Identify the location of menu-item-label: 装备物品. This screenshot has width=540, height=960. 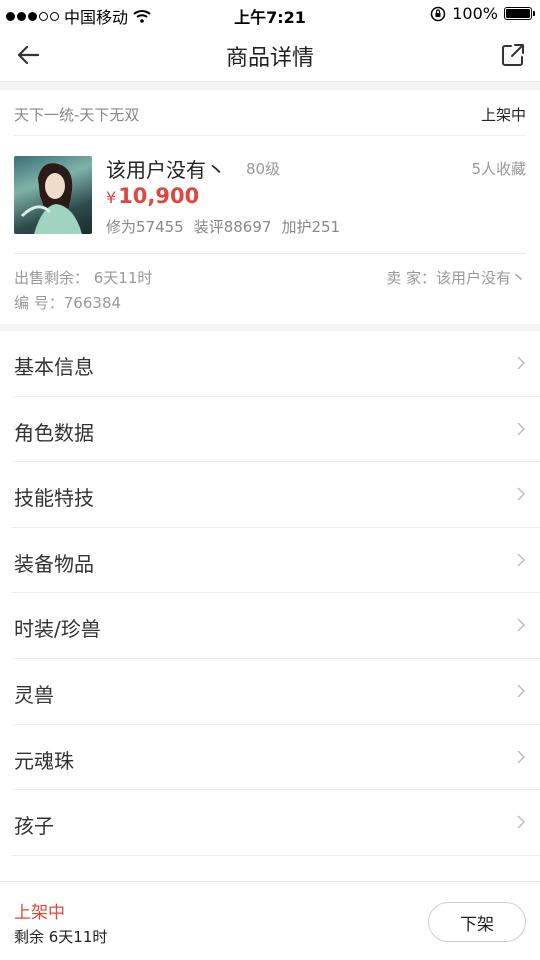
(54, 563).